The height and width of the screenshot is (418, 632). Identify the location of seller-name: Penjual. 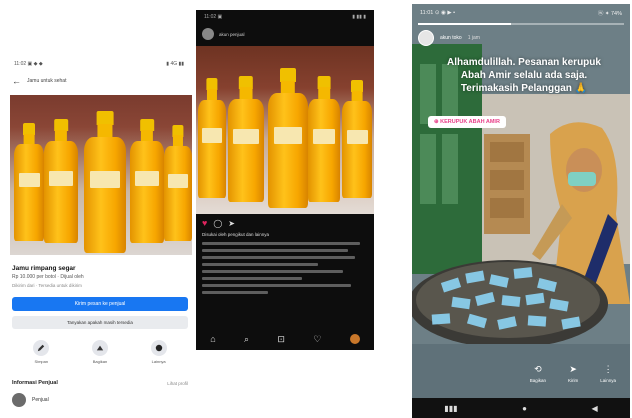
(40, 400).